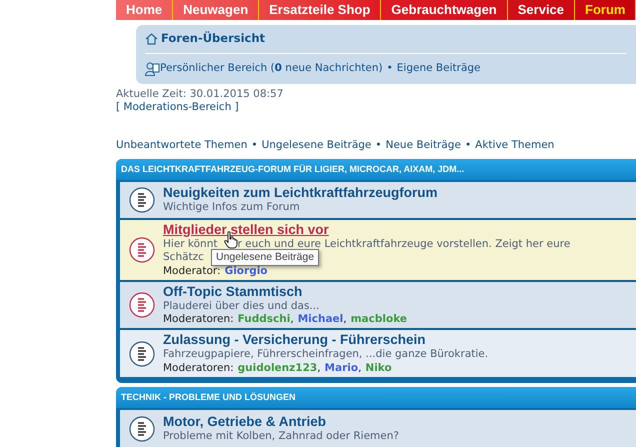 This screenshot has width=636, height=447. Describe the element at coordinates (376, 397) in the screenshot. I see `category-header: TECHNIK - PROBLEME UND LÖSUNGEN` at that location.